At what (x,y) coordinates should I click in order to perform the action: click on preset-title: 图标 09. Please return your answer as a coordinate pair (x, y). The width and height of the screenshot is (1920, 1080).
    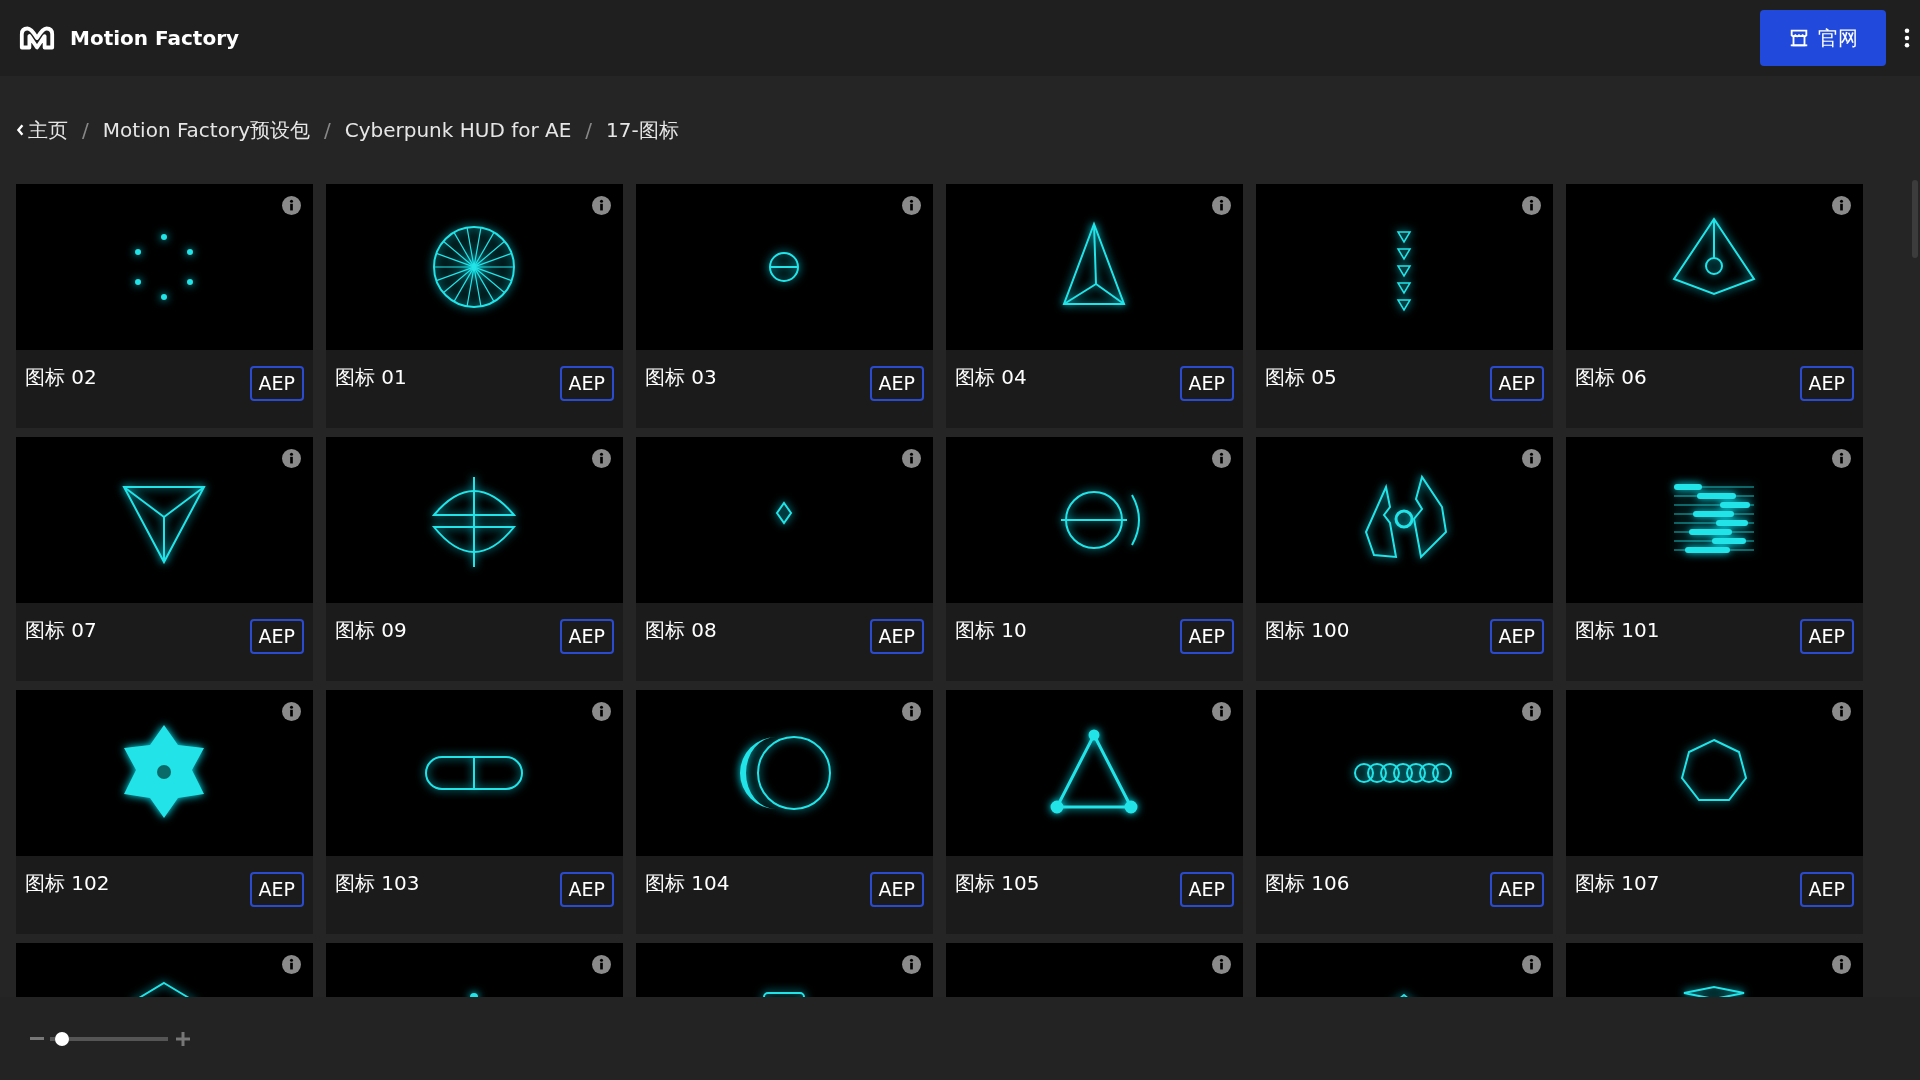
    Looking at the image, I should click on (371, 630).